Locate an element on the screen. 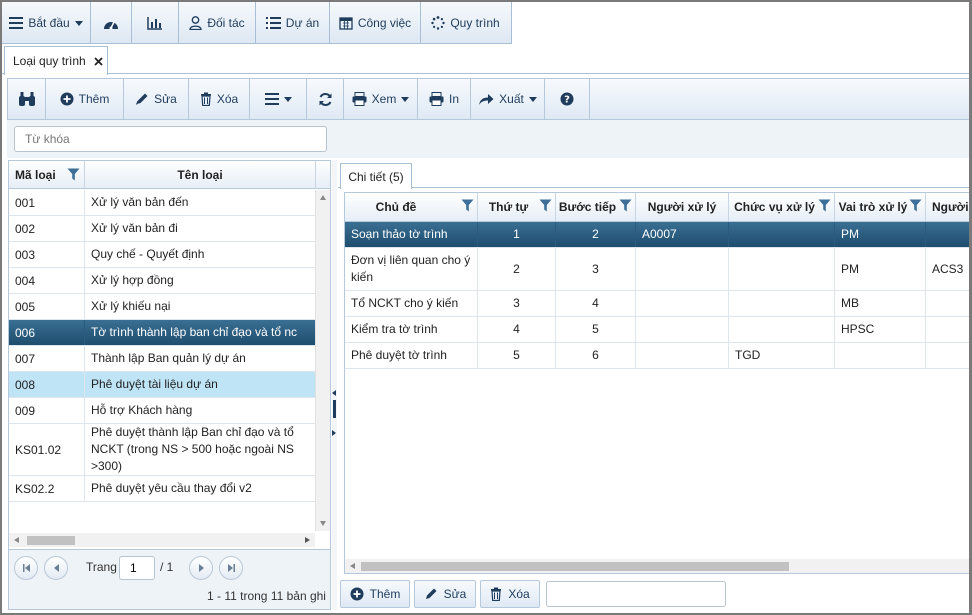 Image resolution: width=972 pixels, height=615 pixels. table-row: Phê duyệt tờ trình 5 6 TGD is located at coordinates (657, 356).